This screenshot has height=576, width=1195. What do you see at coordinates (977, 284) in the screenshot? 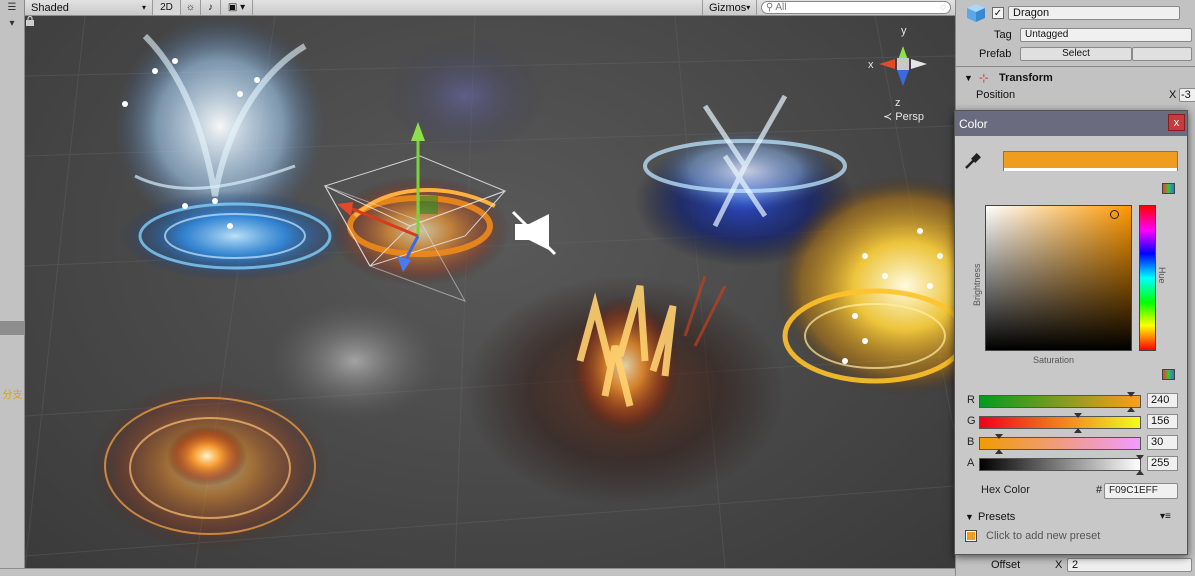
I see `brightness-label: Brightness` at bounding box center [977, 284].